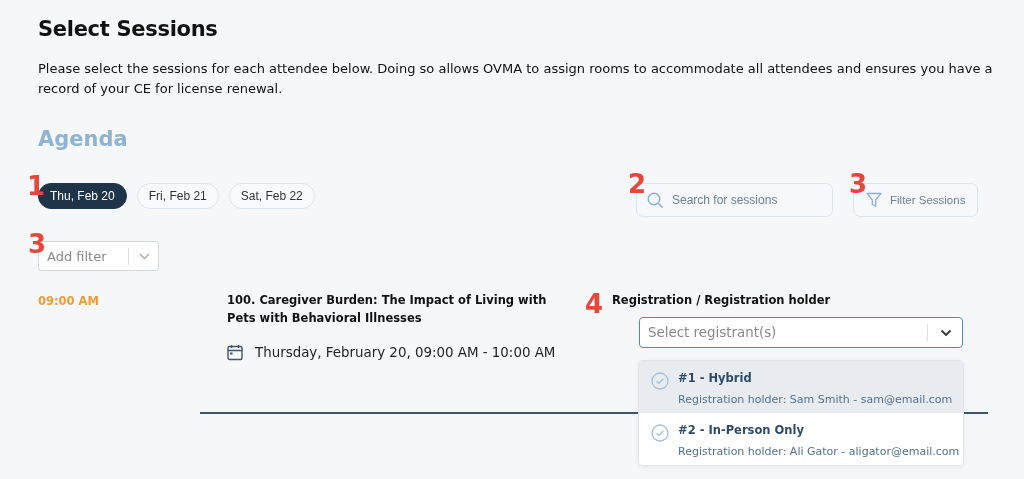  Describe the element at coordinates (874, 200) in the screenshot. I see `funnel-icon` at that location.